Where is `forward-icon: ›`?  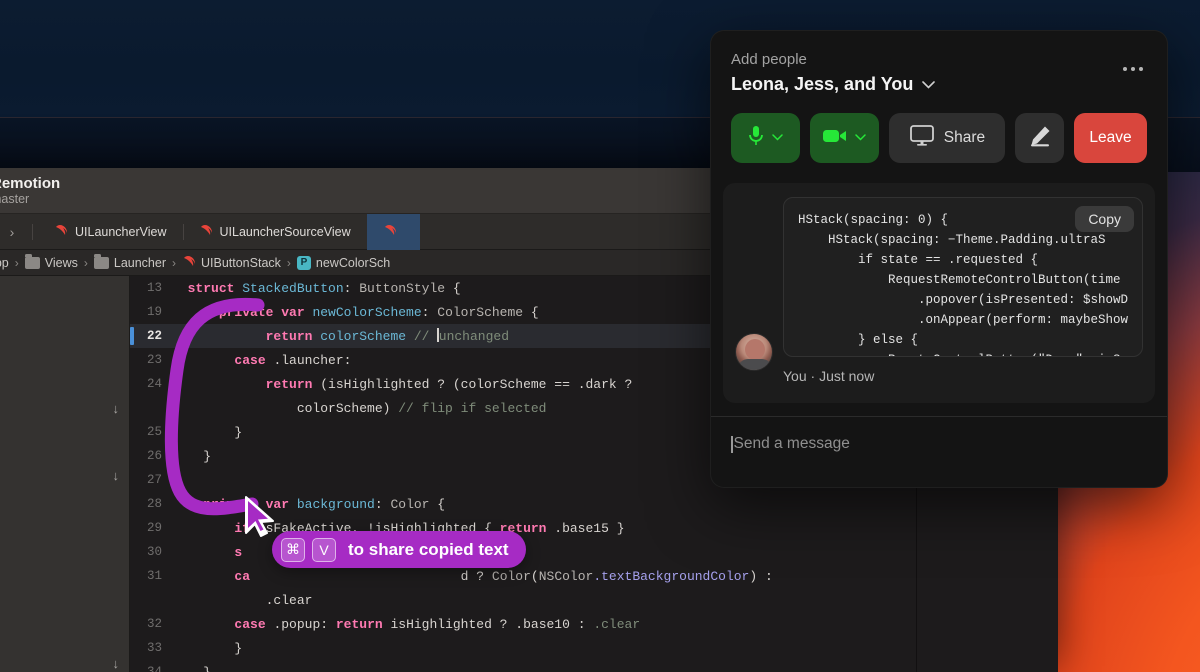 forward-icon: › is located at coordinates (12, 232).